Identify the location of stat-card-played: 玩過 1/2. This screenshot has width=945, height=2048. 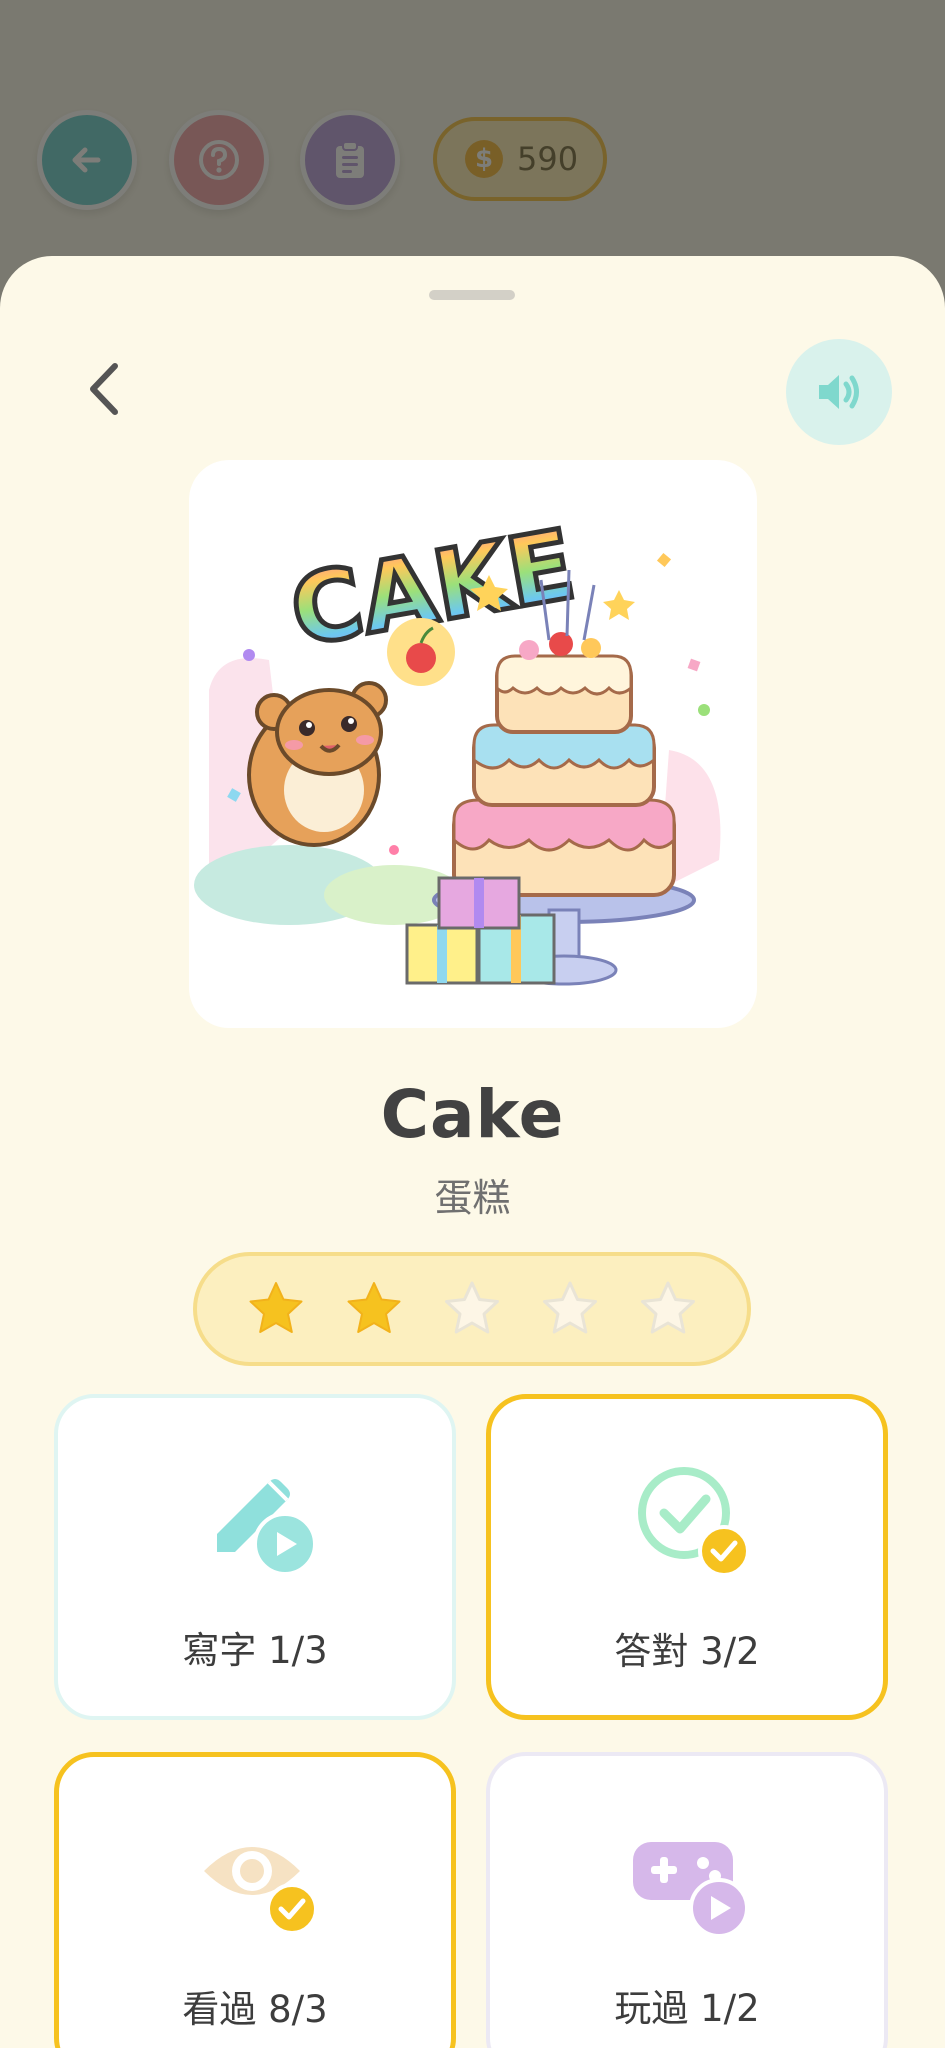
(687, 1900).